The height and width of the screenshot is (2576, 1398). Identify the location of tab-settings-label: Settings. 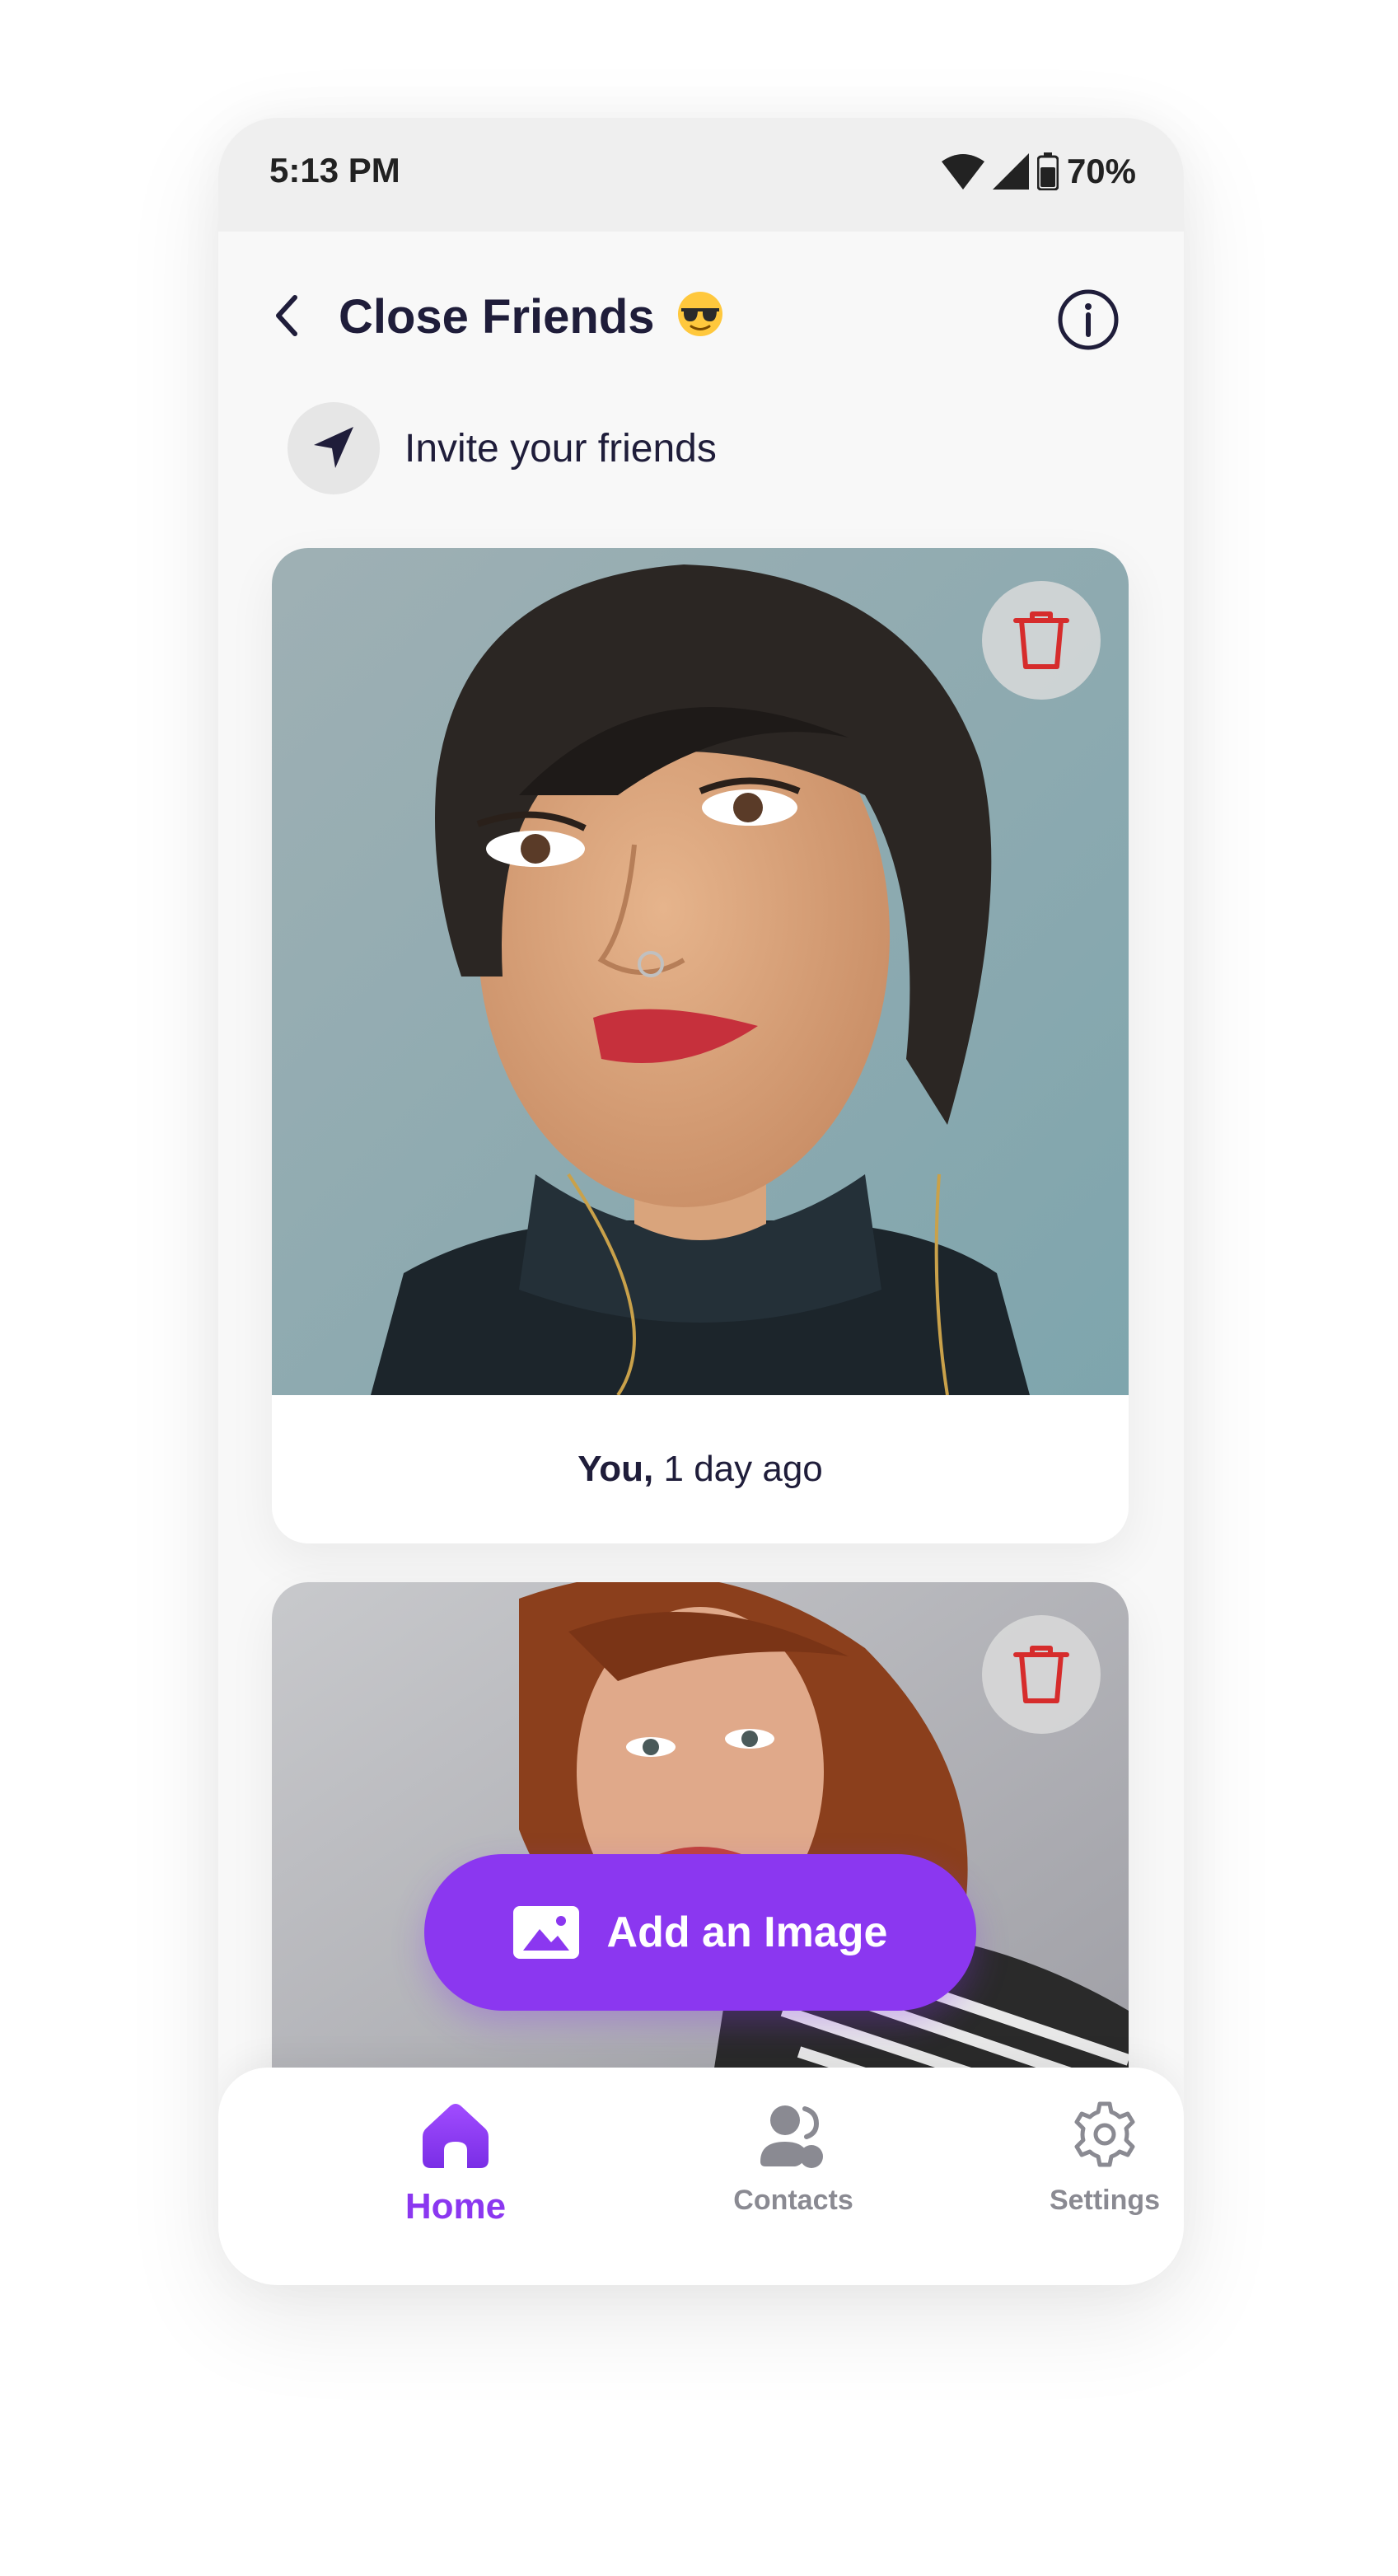
(1105, 2200).